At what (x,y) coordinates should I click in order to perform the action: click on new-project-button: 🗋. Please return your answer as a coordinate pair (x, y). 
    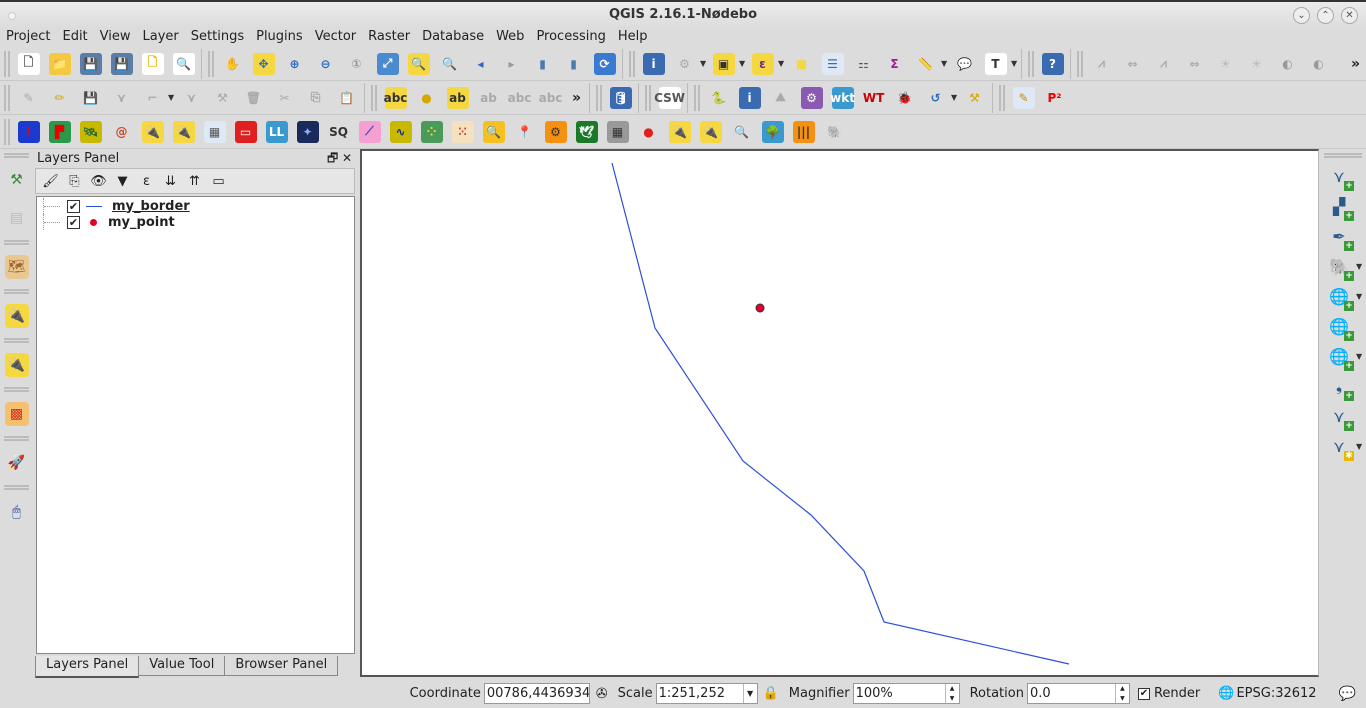
    Looking at the image, I should click on (28, 64).